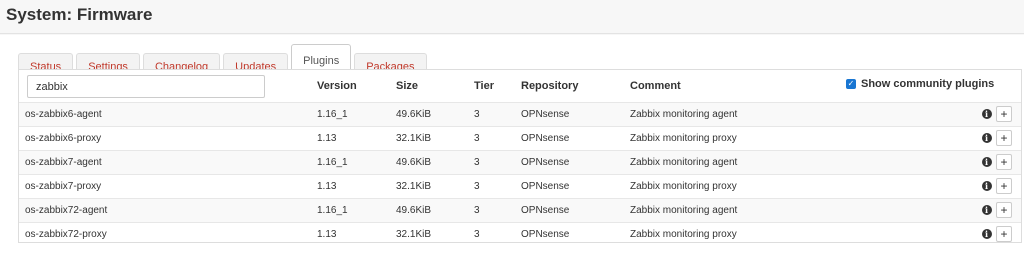  Describe the element at coordinates (484, 86) in the screenshot. I see `column-header-tier: Tier` at that location.